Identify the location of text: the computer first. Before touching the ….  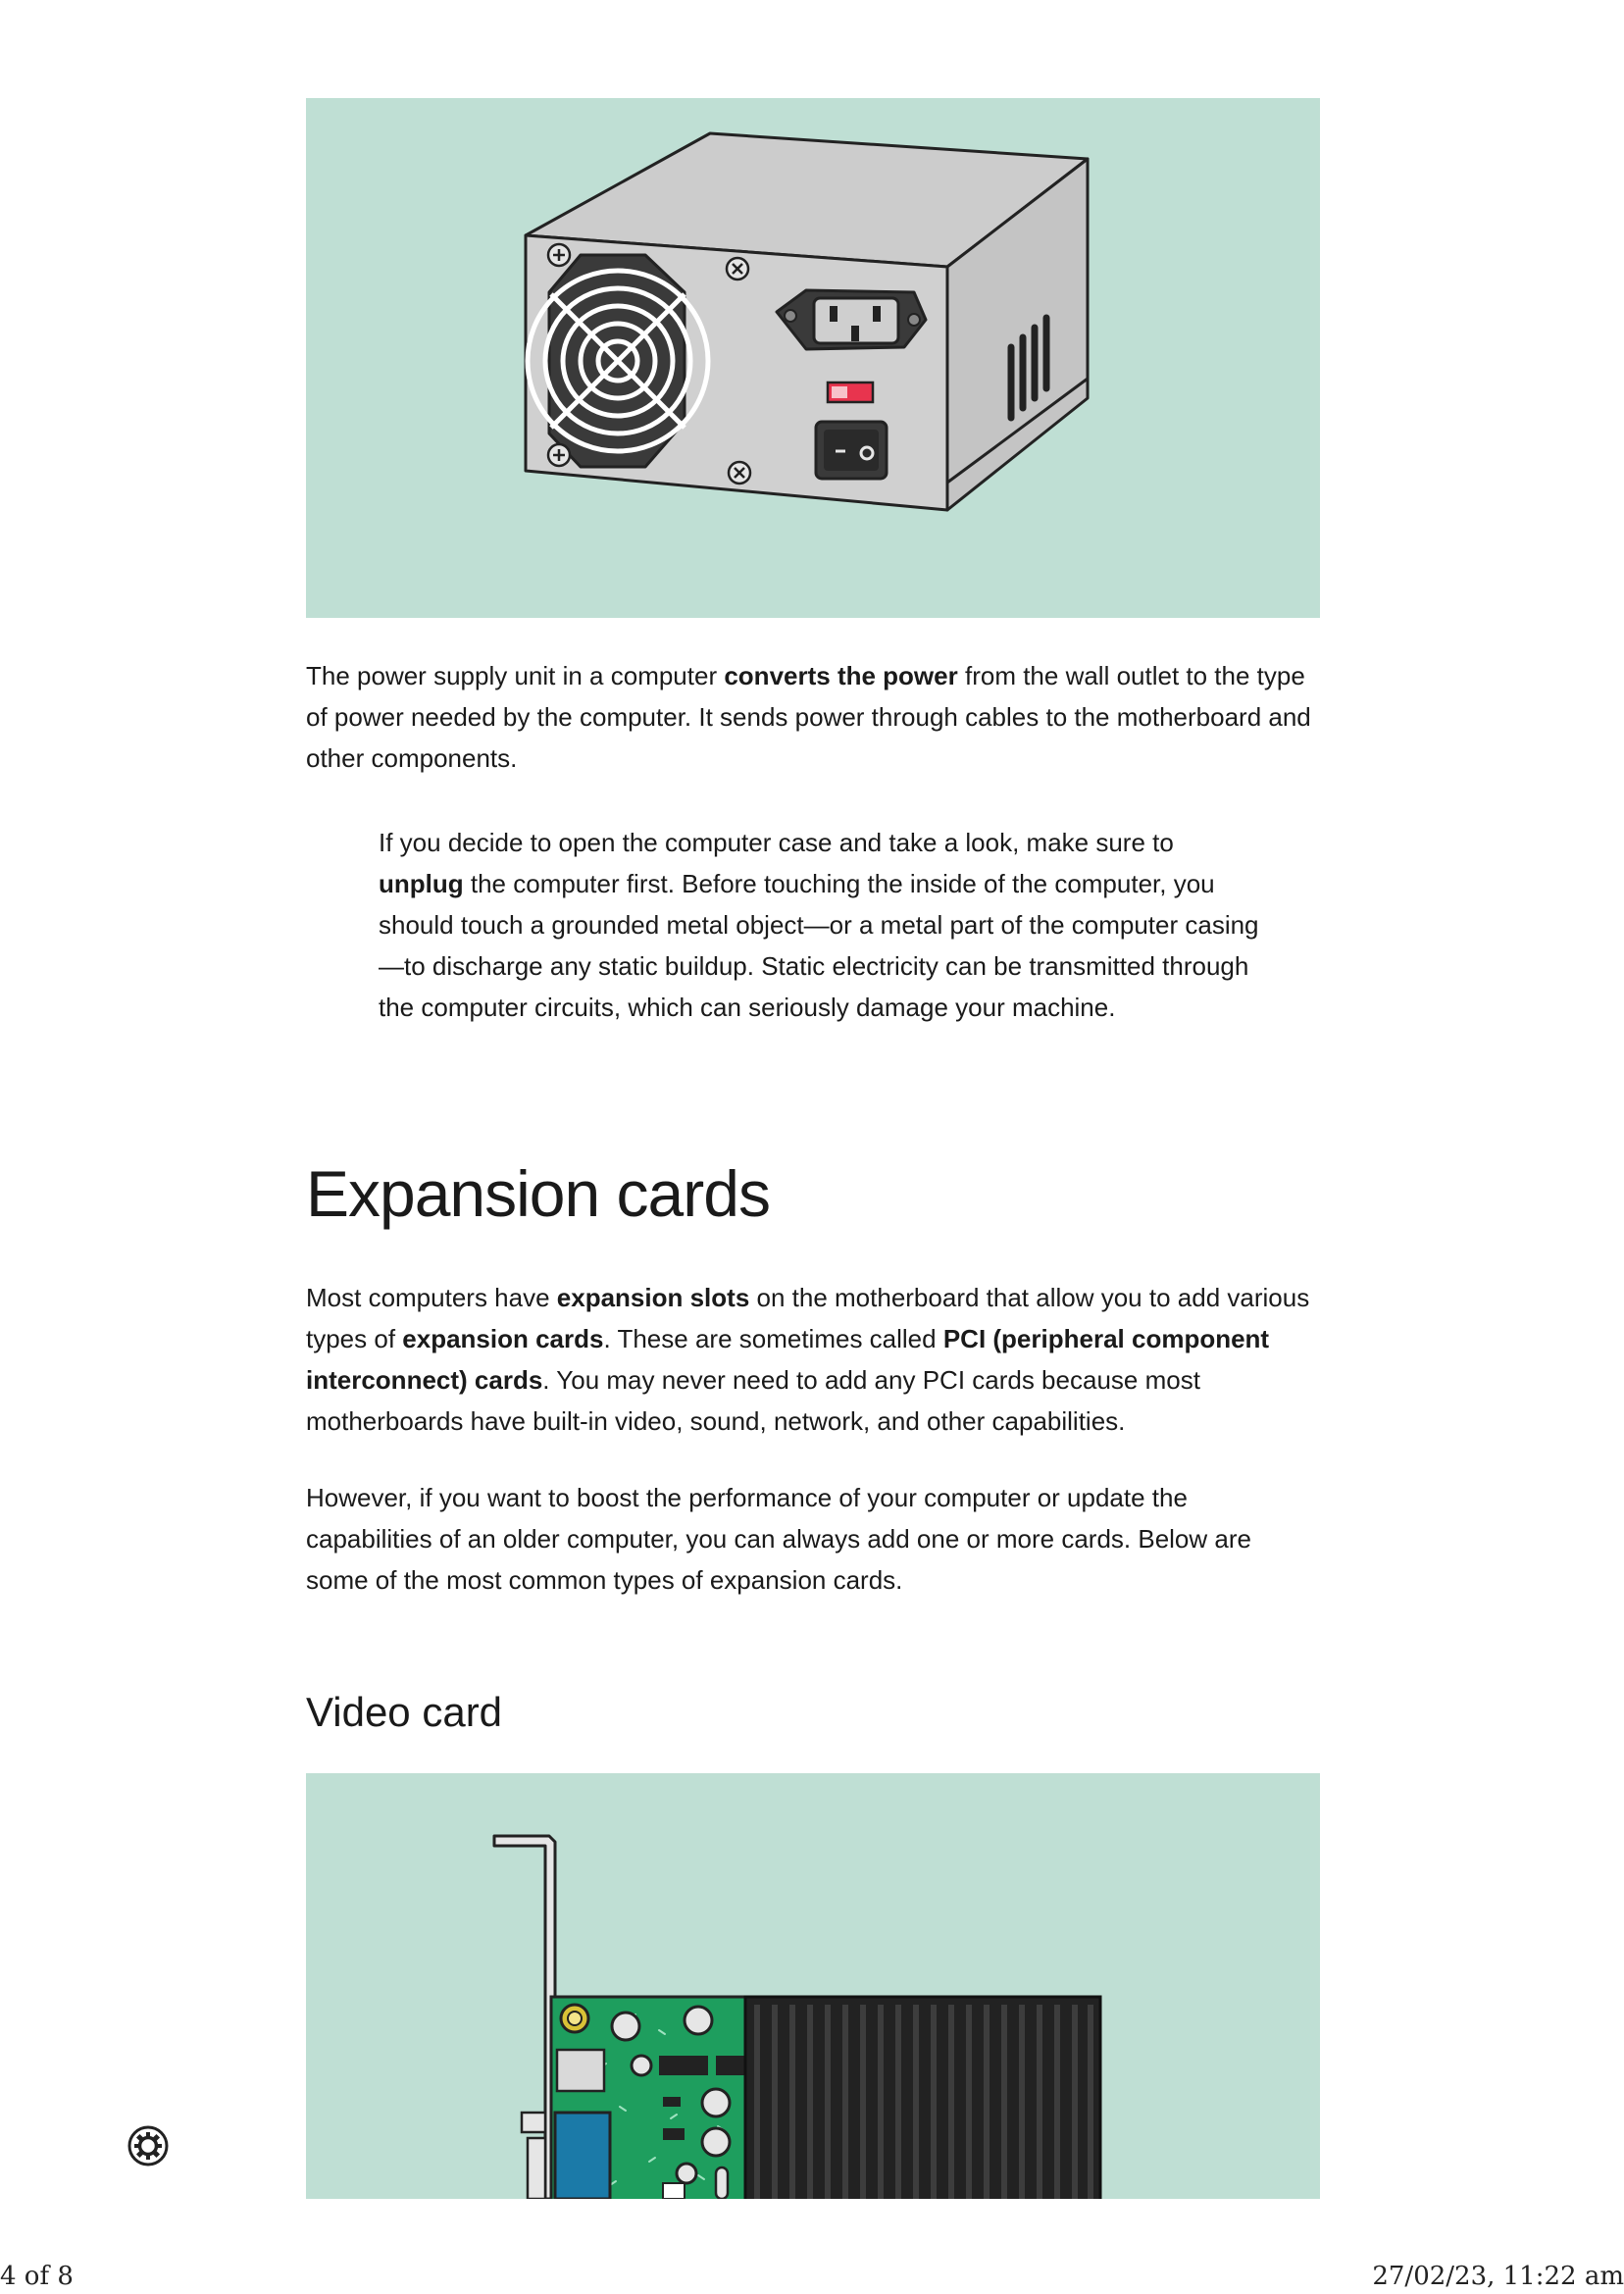
(819, 945).